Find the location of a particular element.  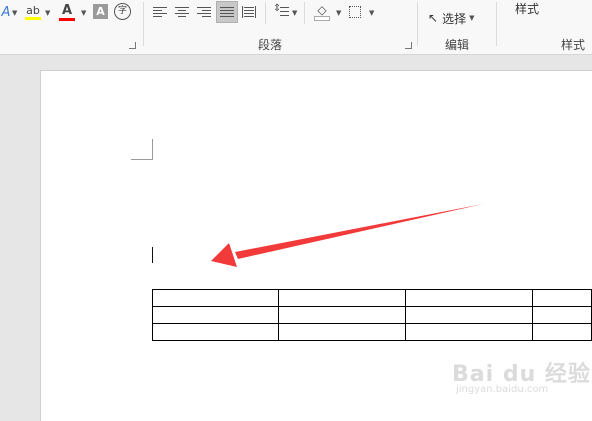

align-right-button is located at coordinates (204, 12).